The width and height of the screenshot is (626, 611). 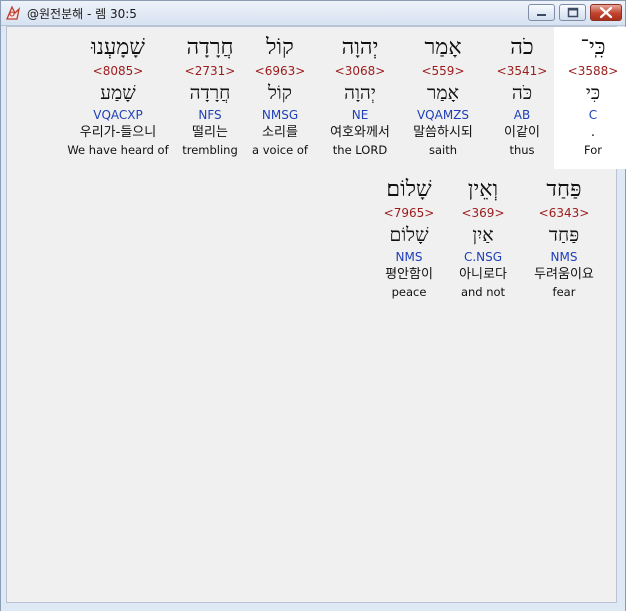 I want to click on korean-gloss: 아니로다, so click(x=483, y=274).